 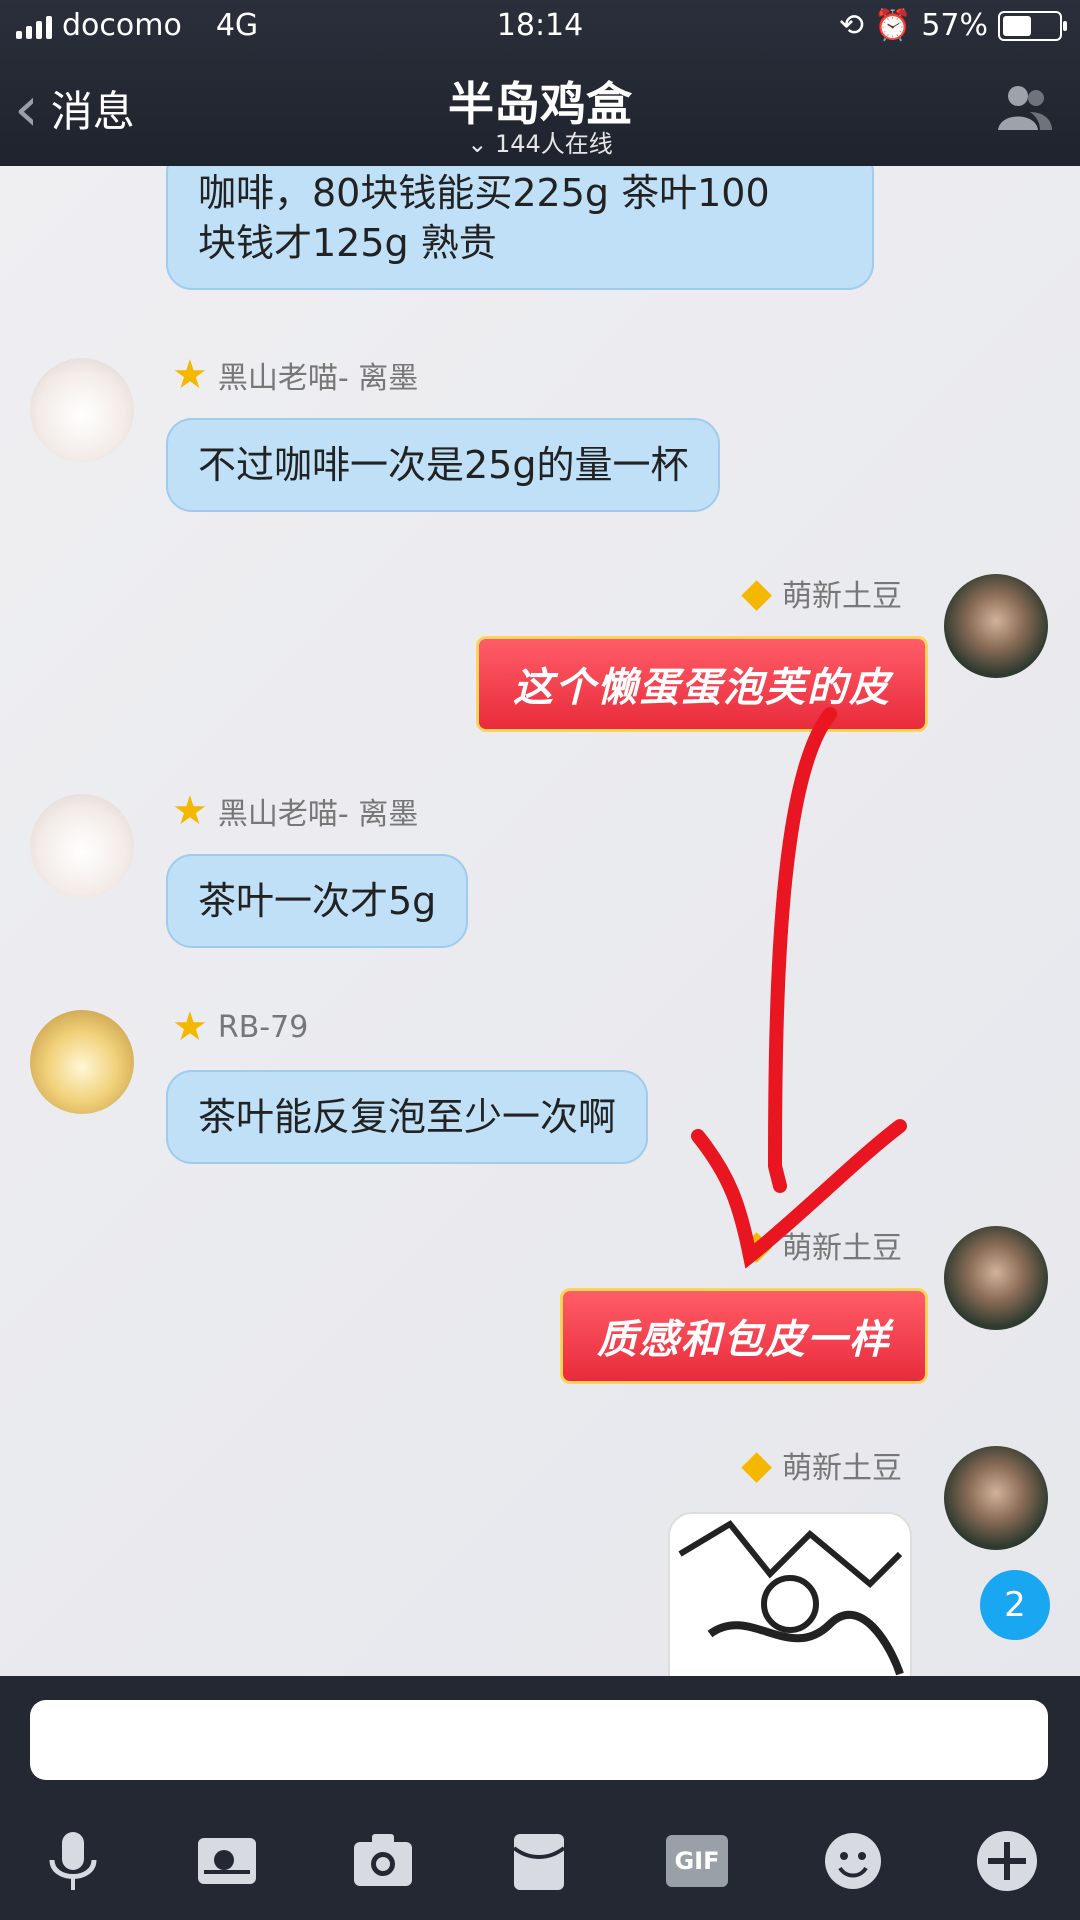 What do you see at coordinates (477, 144) in the screenshot?
I see `chevron-down-icon: ⌄` at bounding box center [477, 144].